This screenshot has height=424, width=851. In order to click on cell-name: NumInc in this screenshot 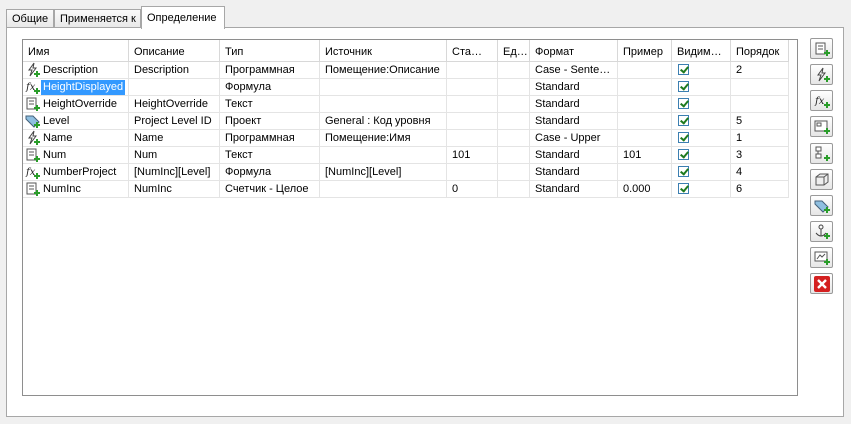, I will do `click(76, 189)`.